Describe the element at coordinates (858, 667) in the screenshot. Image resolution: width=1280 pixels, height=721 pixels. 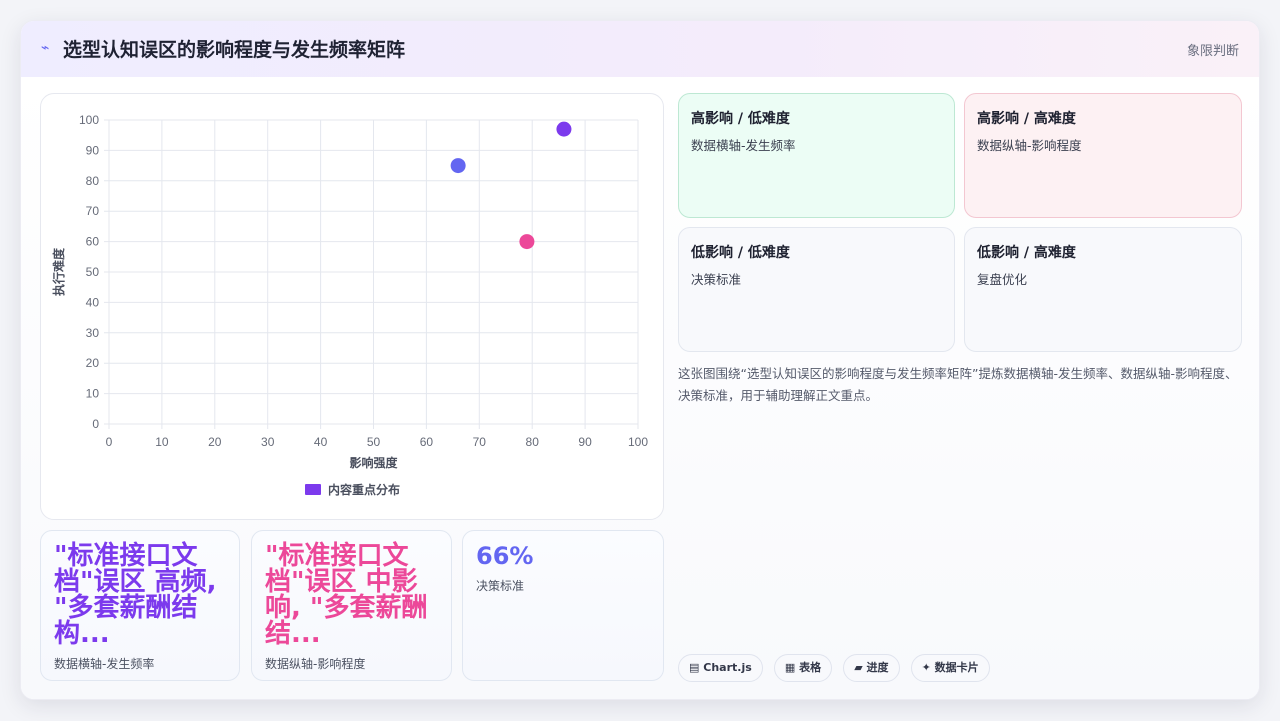
I see `progress-icon: ▰` at that location.